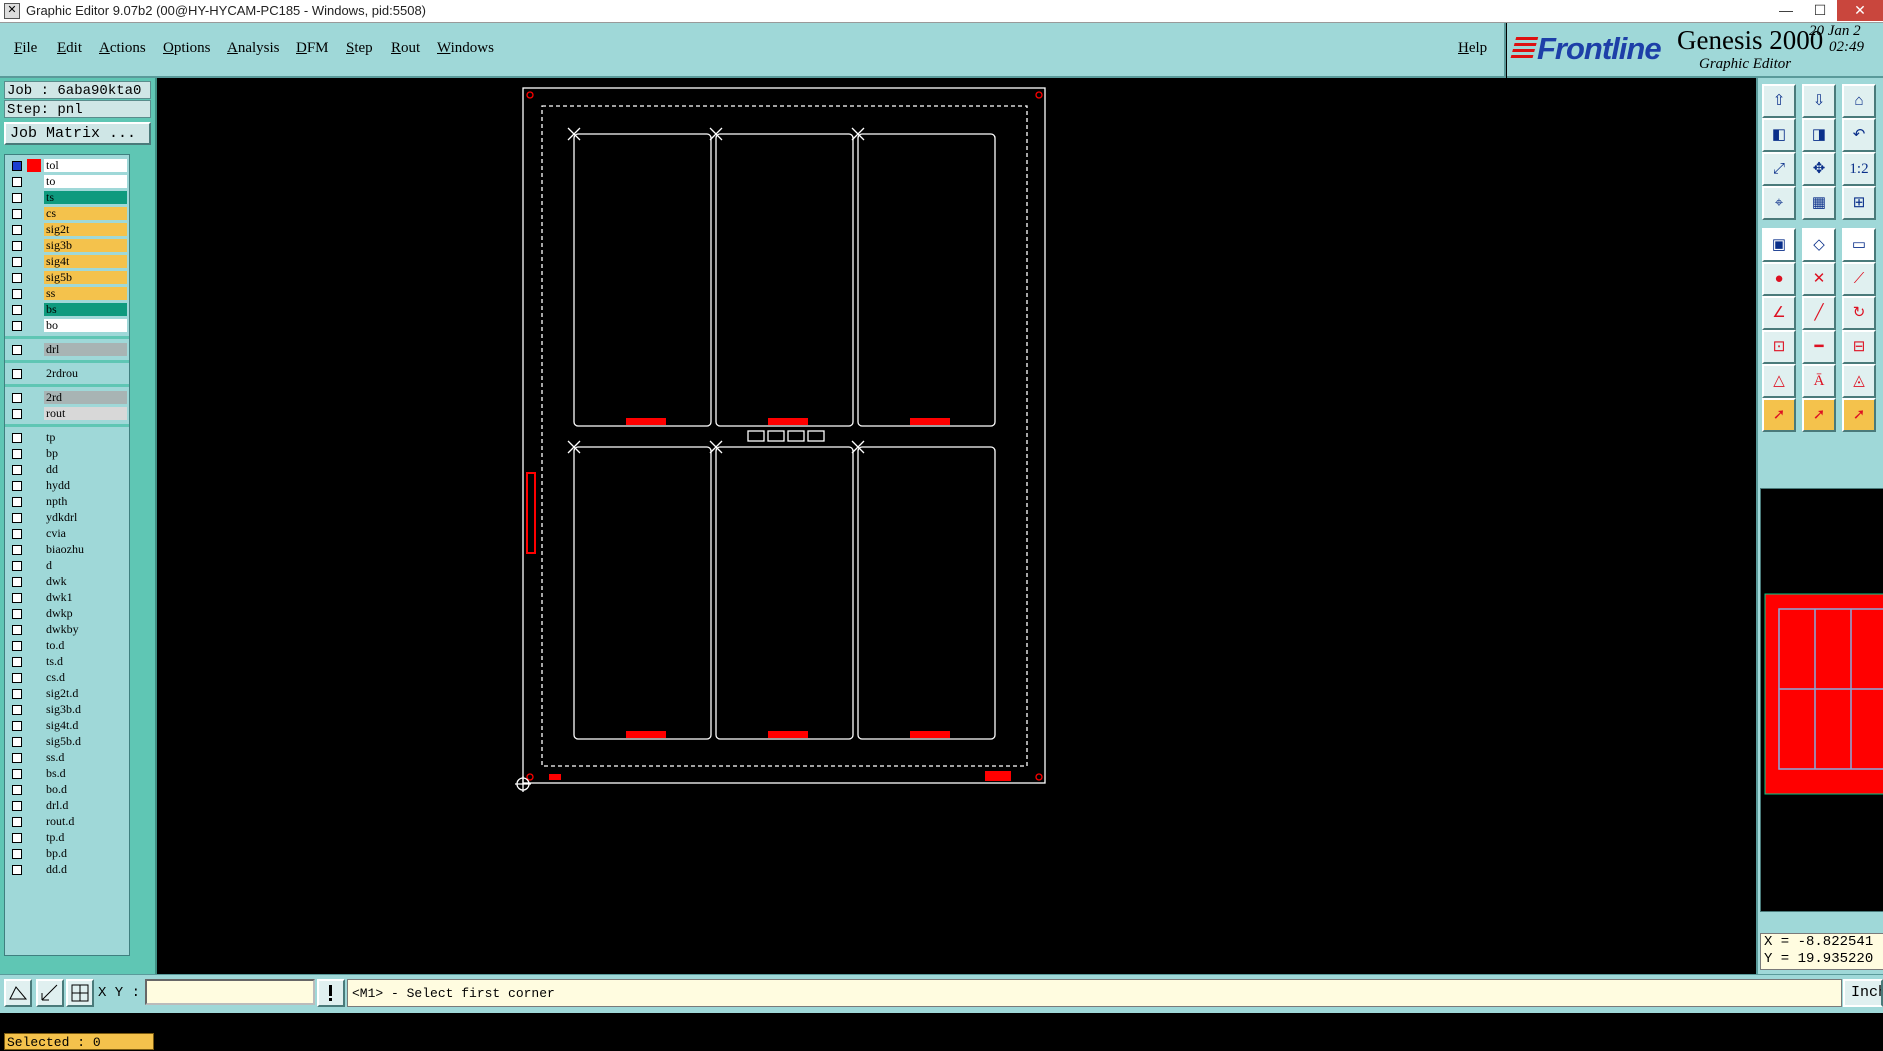 The height and width of the screenshot is (1051, 1883). What do you see at coordinates (67, 349) in the screenshot?
I see `layer-row-drl: drl` at bounding box center [67, 349].